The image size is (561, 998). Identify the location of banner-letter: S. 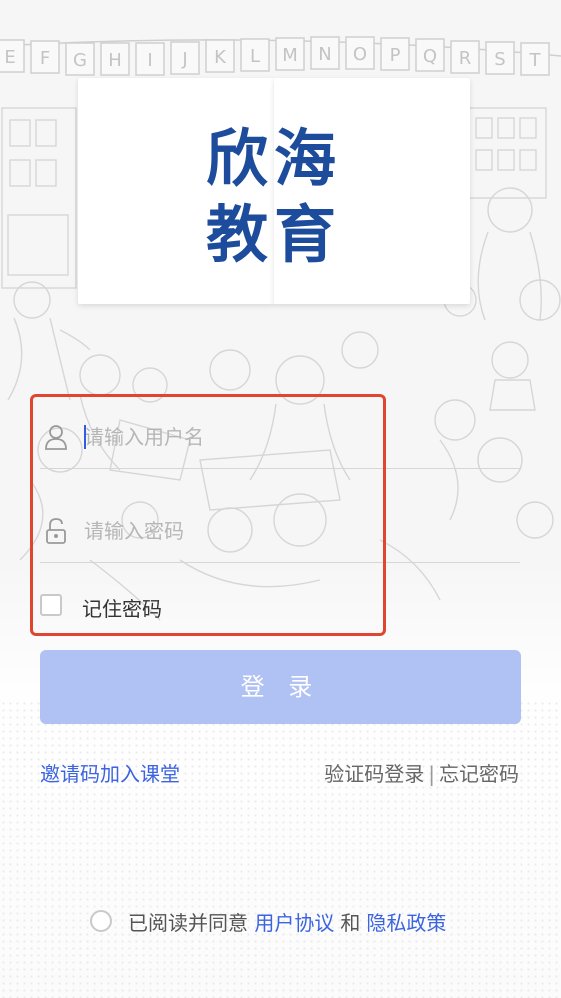
(499, 59).